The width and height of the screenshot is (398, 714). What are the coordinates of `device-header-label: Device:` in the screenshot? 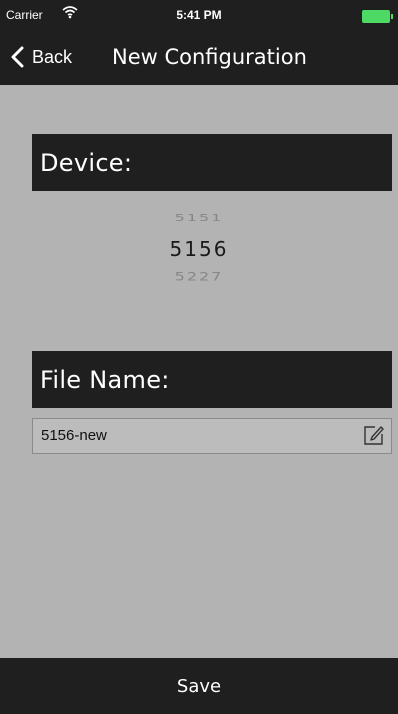 It's located at (86, 162).